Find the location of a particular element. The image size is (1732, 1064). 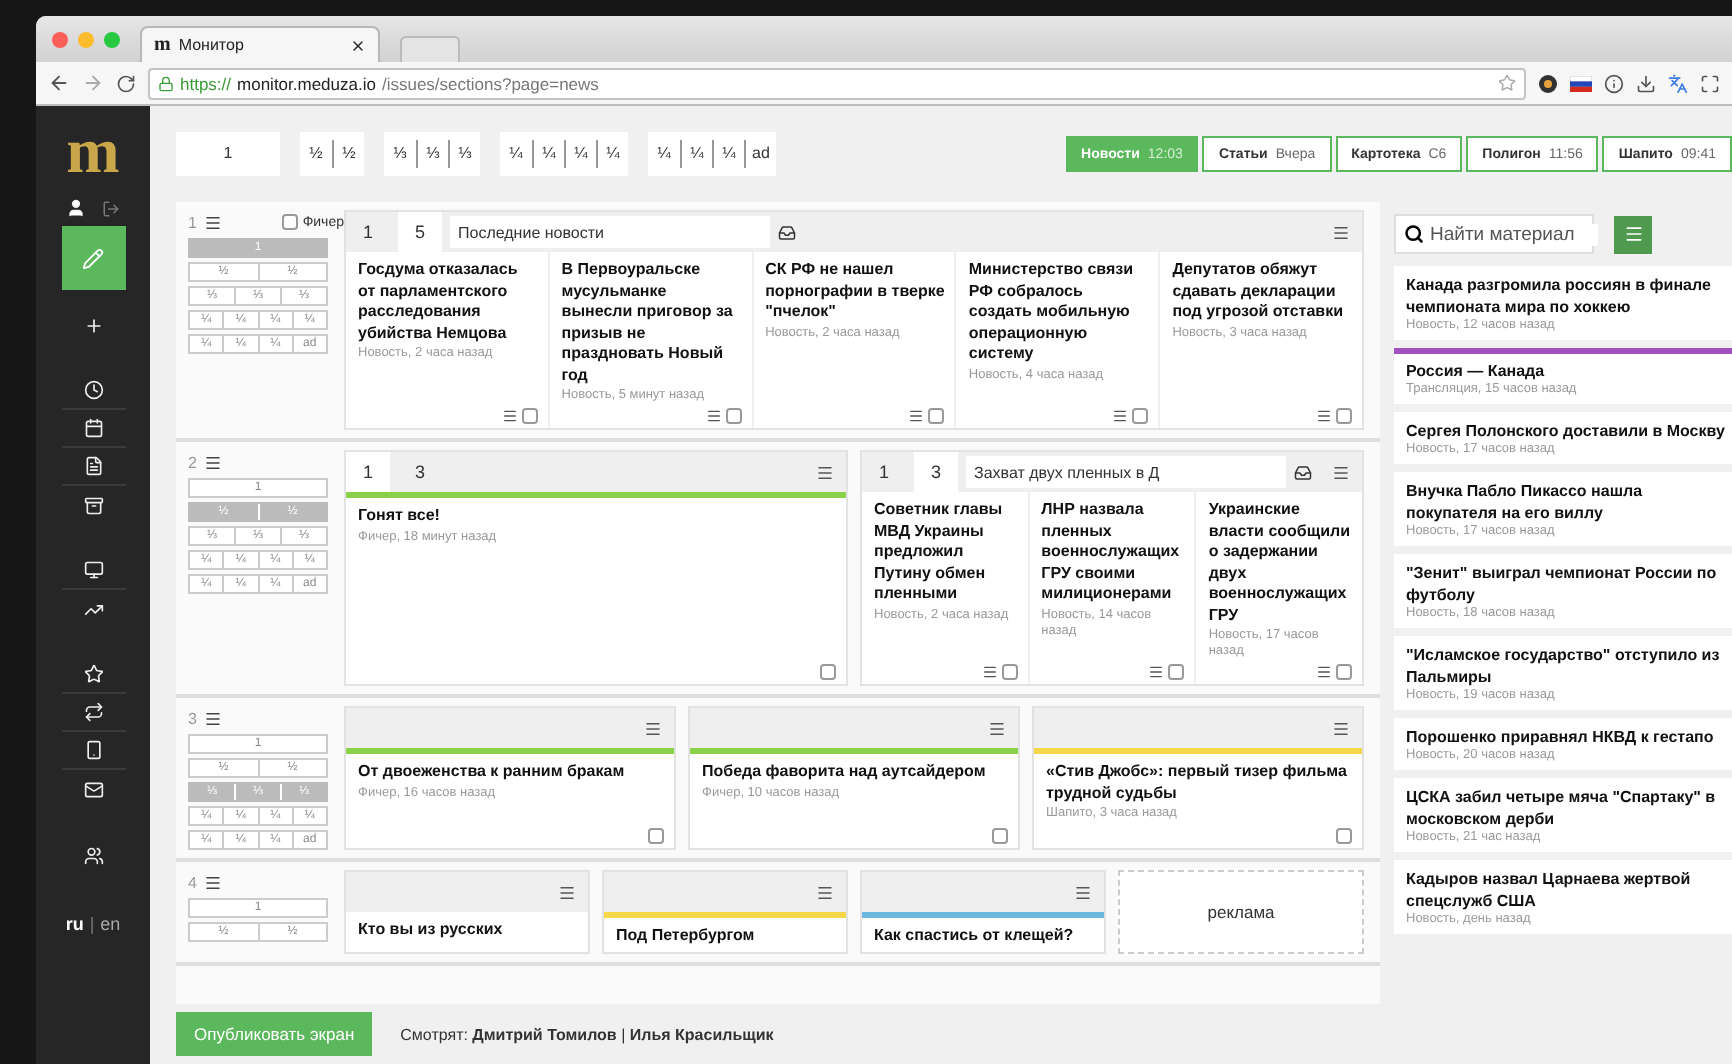

ad-label: реклама is located at coordinates (1241, 911).